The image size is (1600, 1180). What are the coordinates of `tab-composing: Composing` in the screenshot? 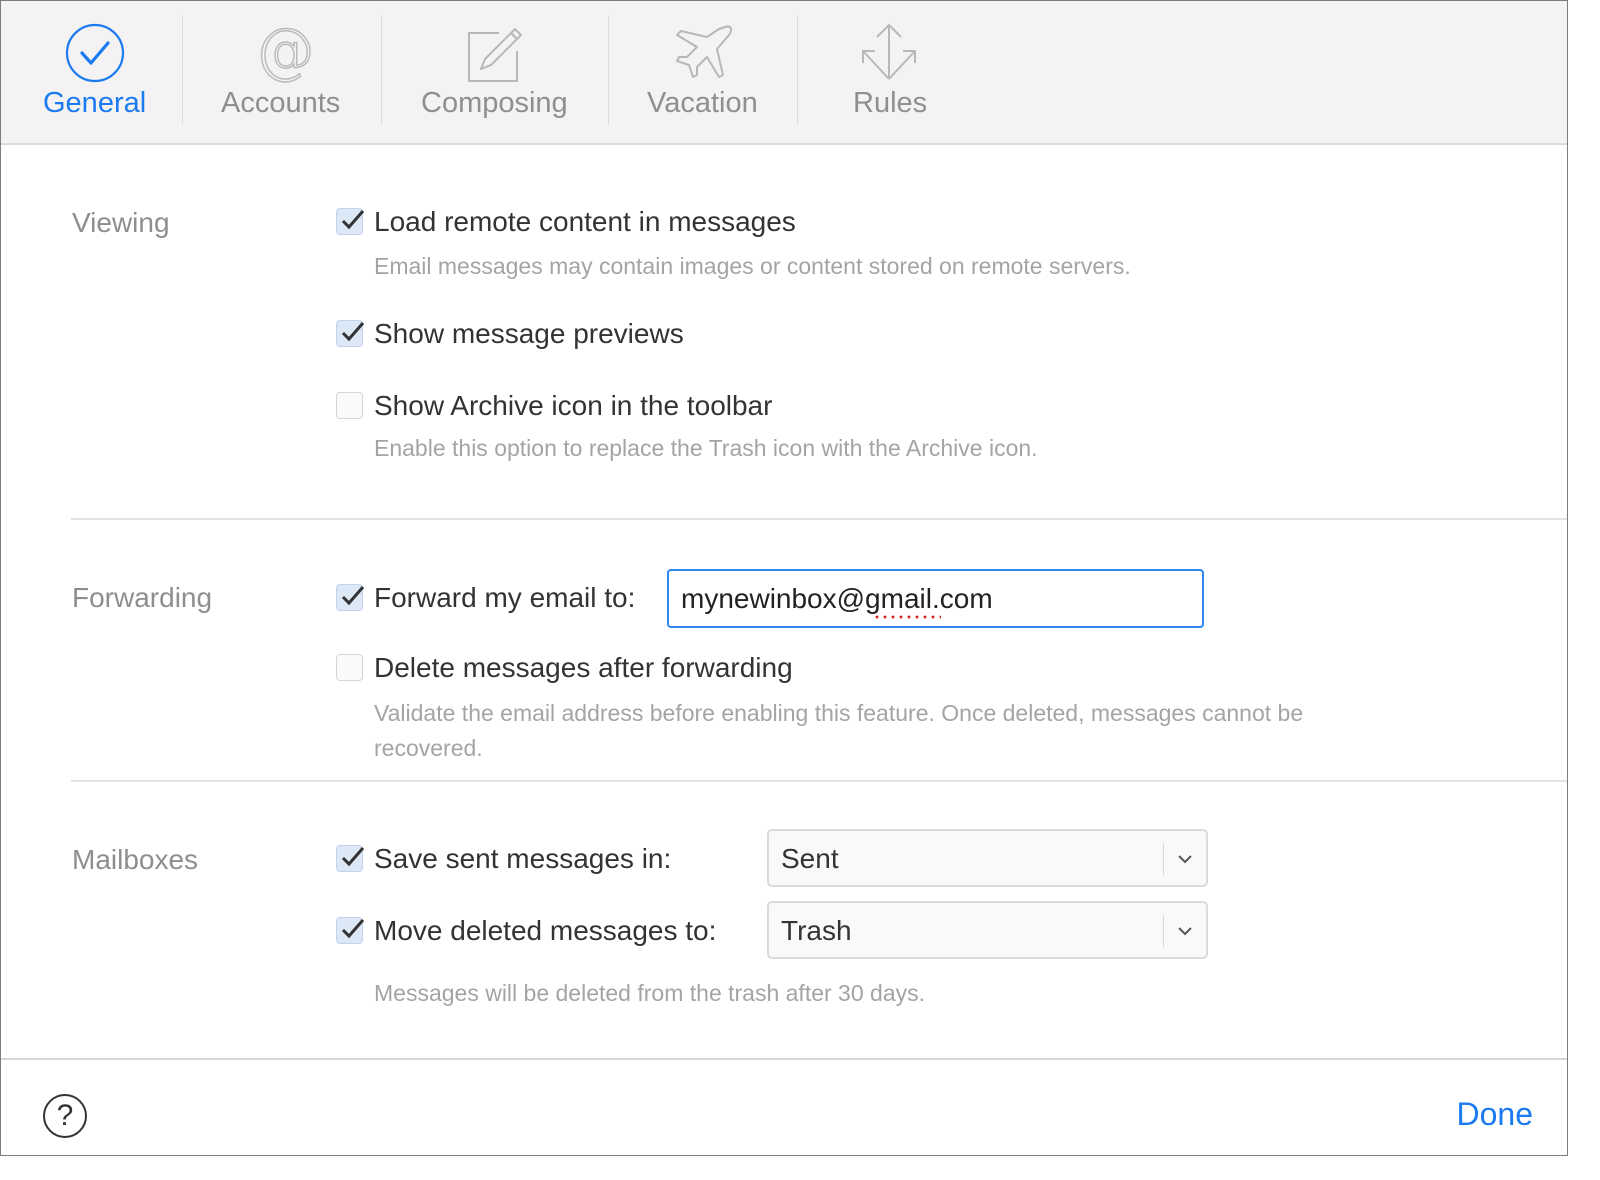 It's located at (498, 72).